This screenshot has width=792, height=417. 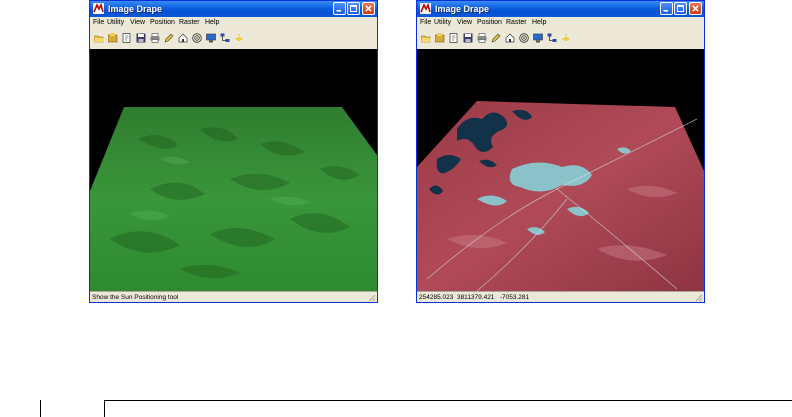 What do you see at coordinates (474, 297) in the screenshot?
I see `coordinate-readout: 254285.023 3811379.421 -7053.281` at bounding box center [474, 297].